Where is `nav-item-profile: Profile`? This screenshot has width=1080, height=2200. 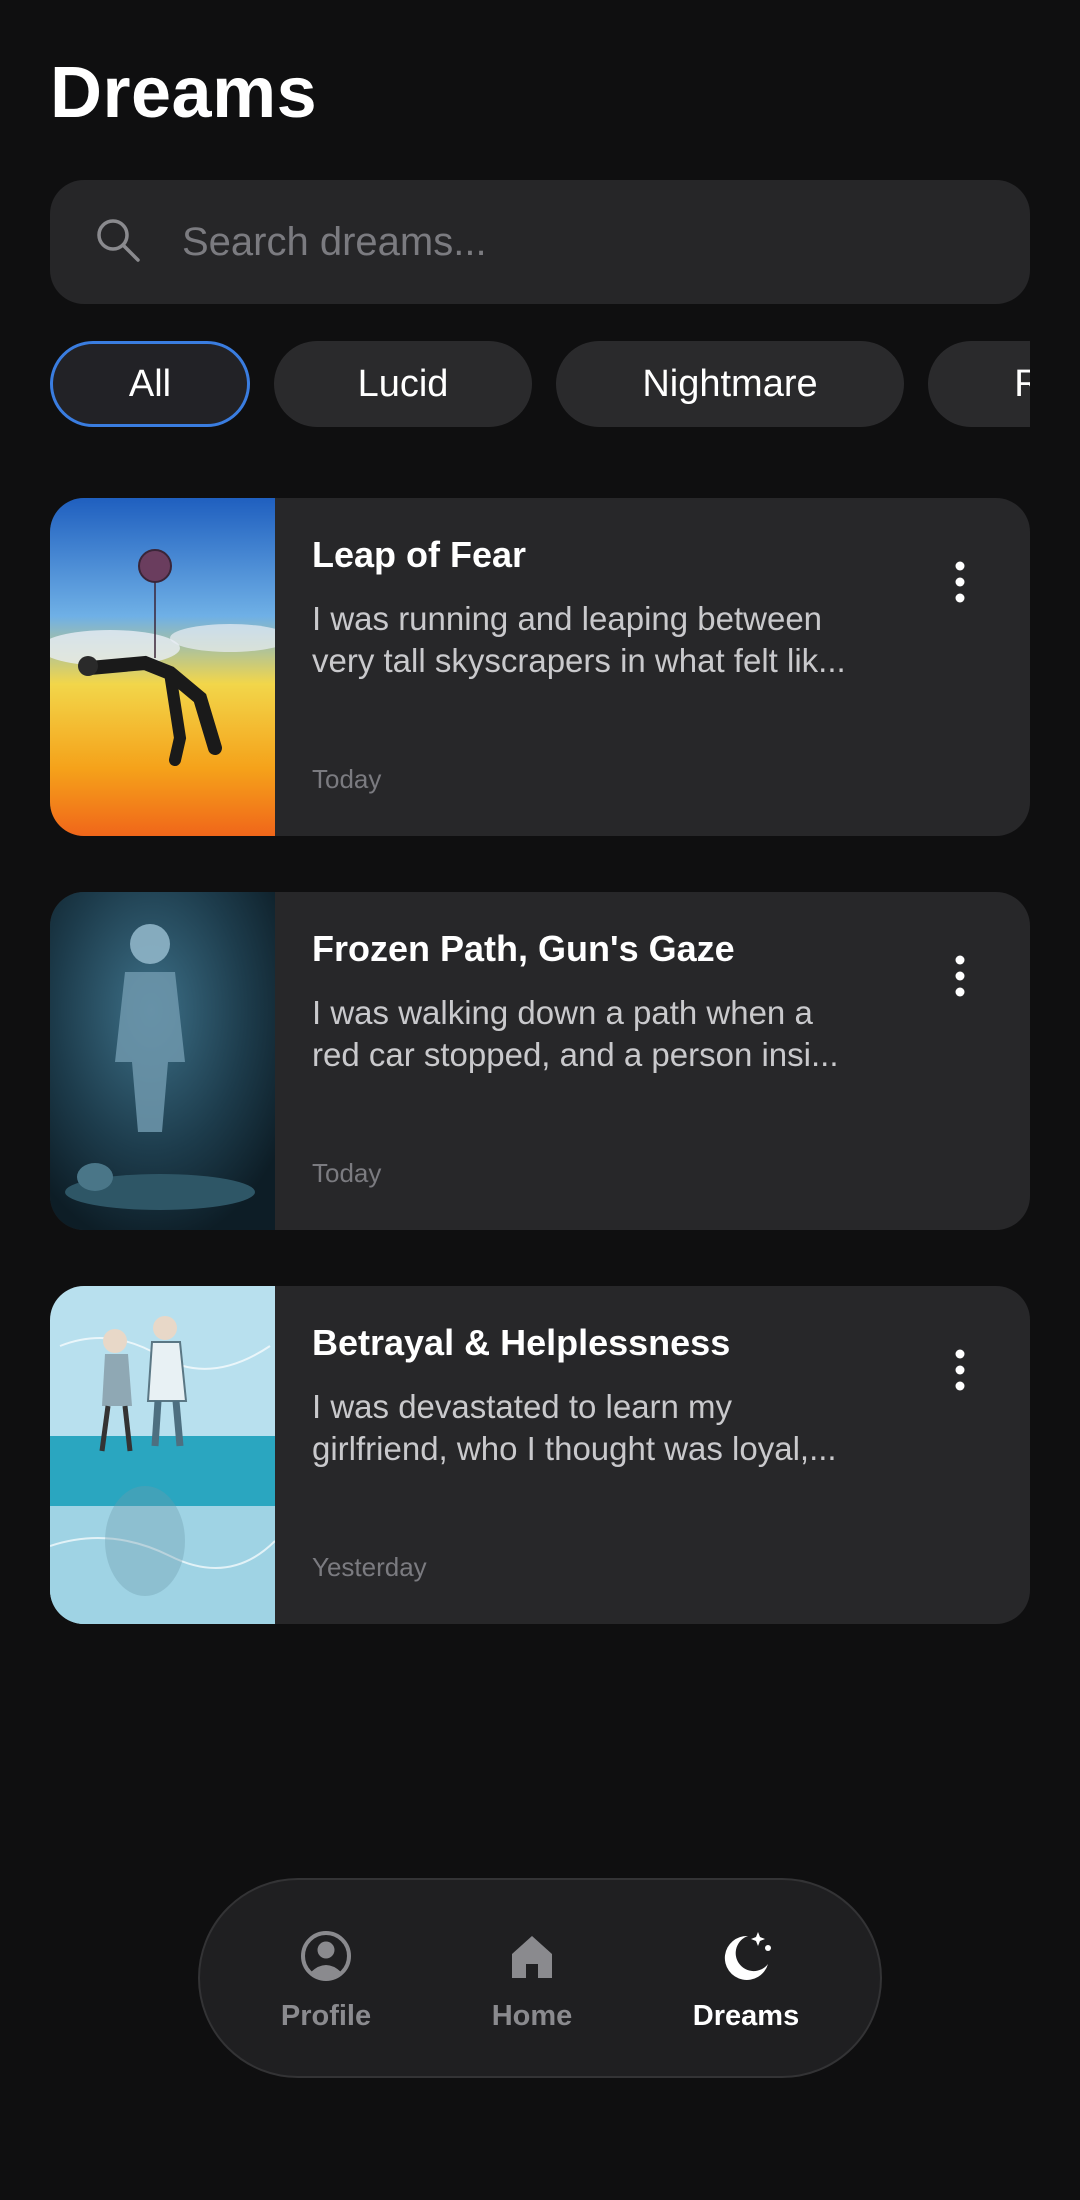
nav-item-profile: Profile is located at coordinates (326, 1978).